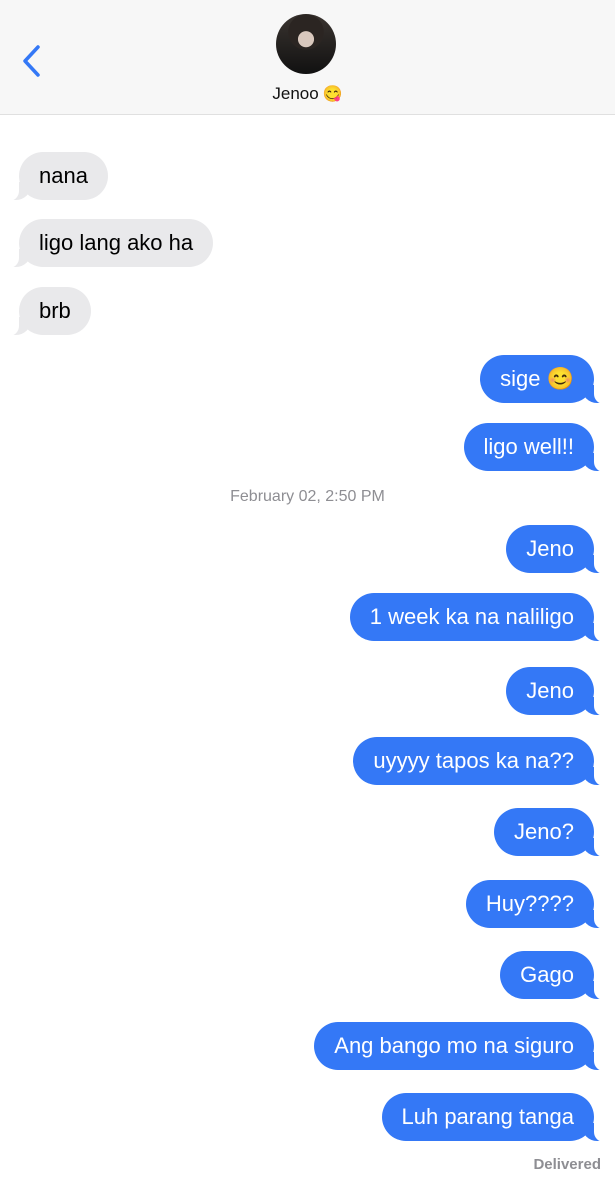 The height and width of the screenshot is (1200, 615). I want to click on delivery-status: Delivered, so click(567, 1164).